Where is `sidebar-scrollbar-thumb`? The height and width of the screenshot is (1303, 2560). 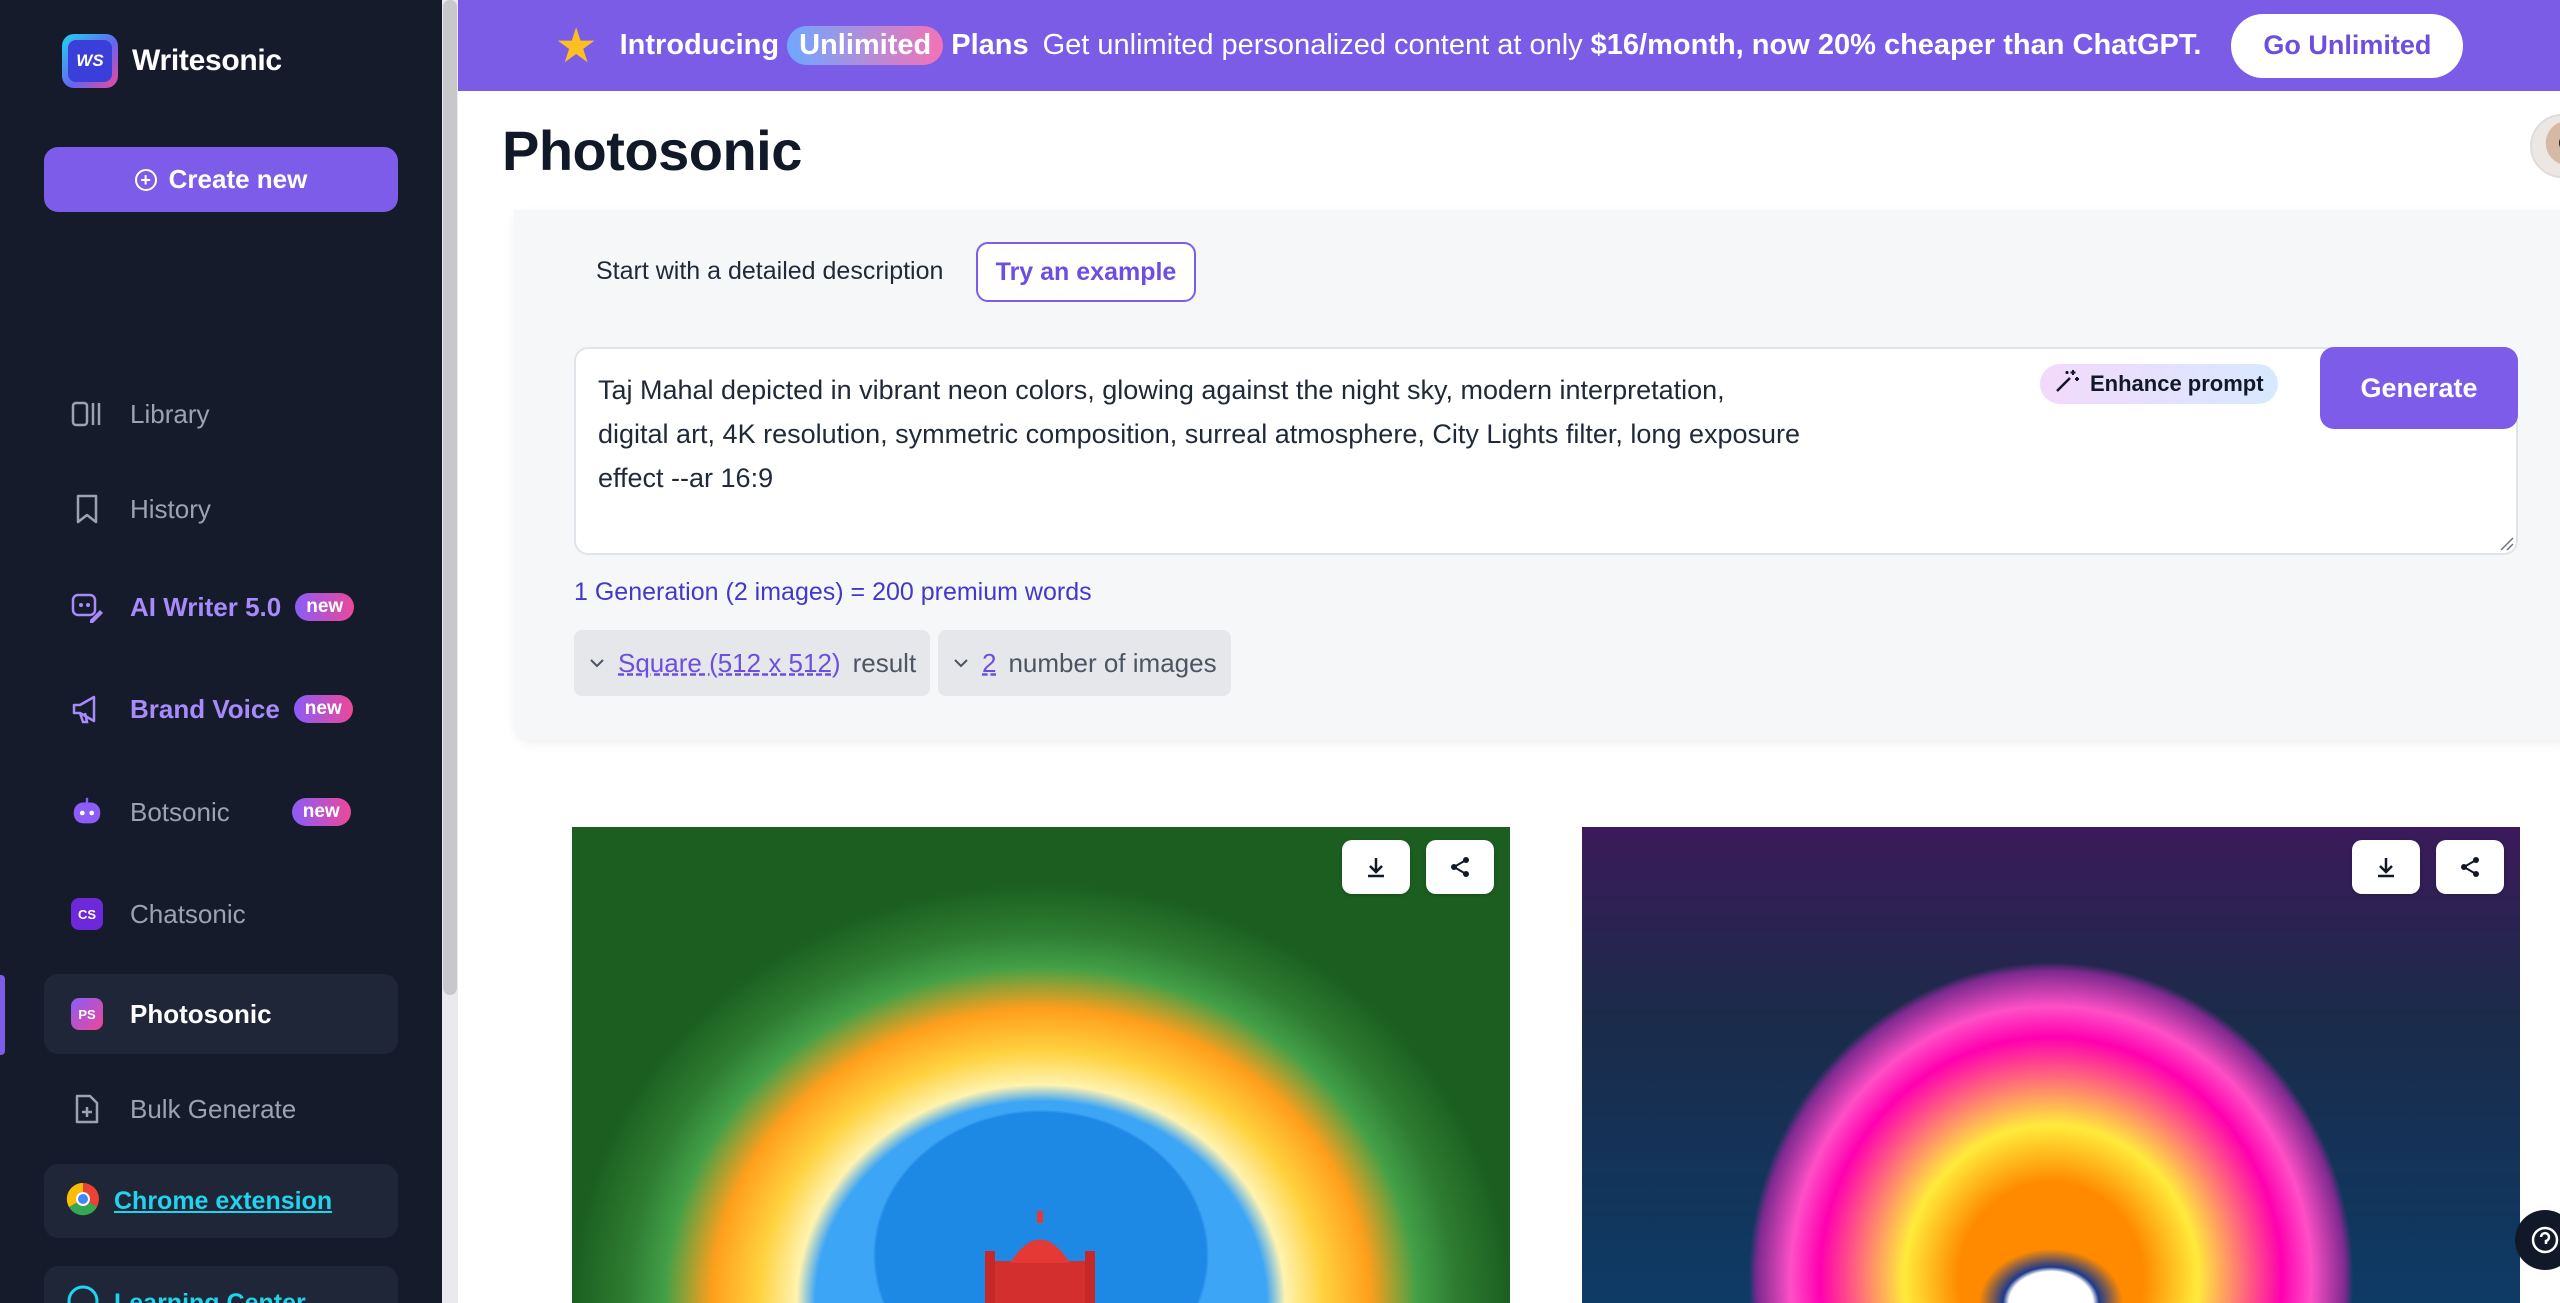 sidebar-scrollbar-thumb is located at coordinates (450, 497).